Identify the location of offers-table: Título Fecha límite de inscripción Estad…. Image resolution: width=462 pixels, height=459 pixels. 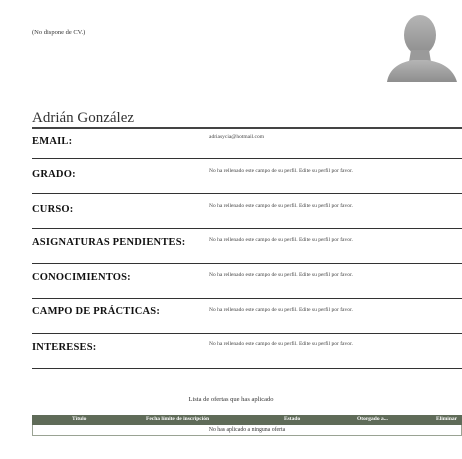
(247, 425).